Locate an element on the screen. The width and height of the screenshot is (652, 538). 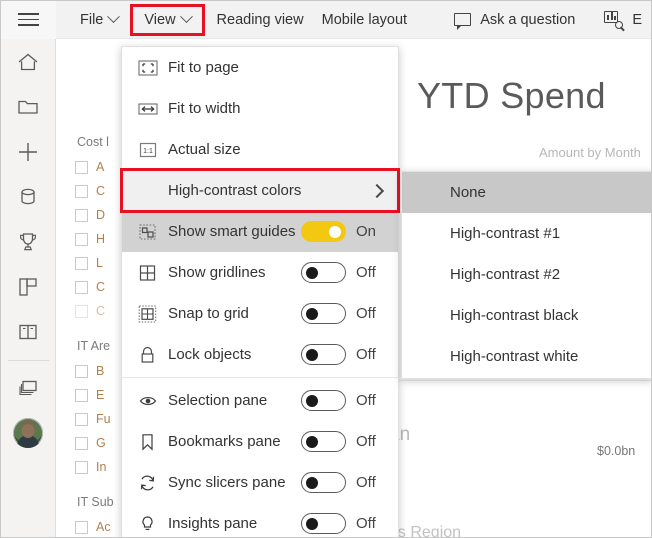
menu-item-view: View is located at coordinates (167, 19).